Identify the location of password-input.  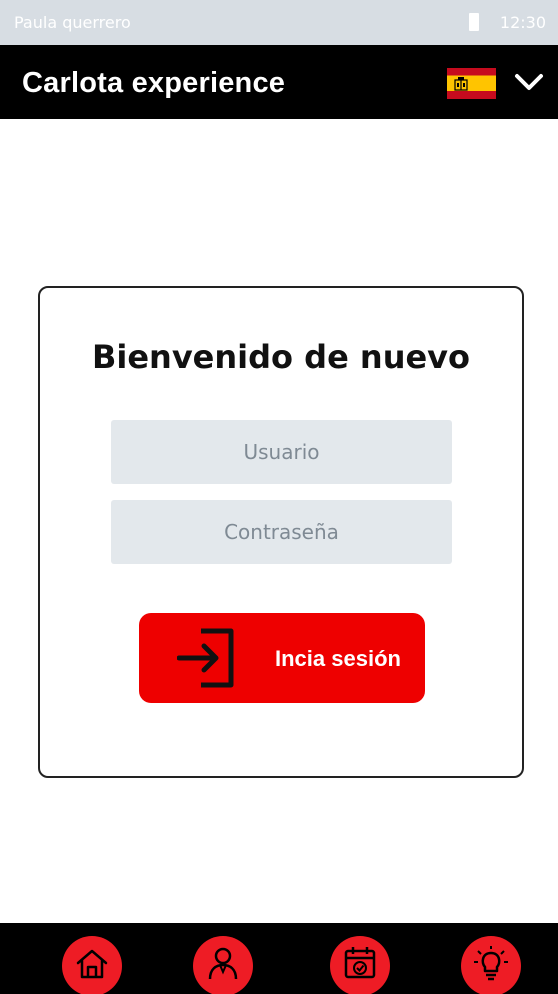
(281, 532).